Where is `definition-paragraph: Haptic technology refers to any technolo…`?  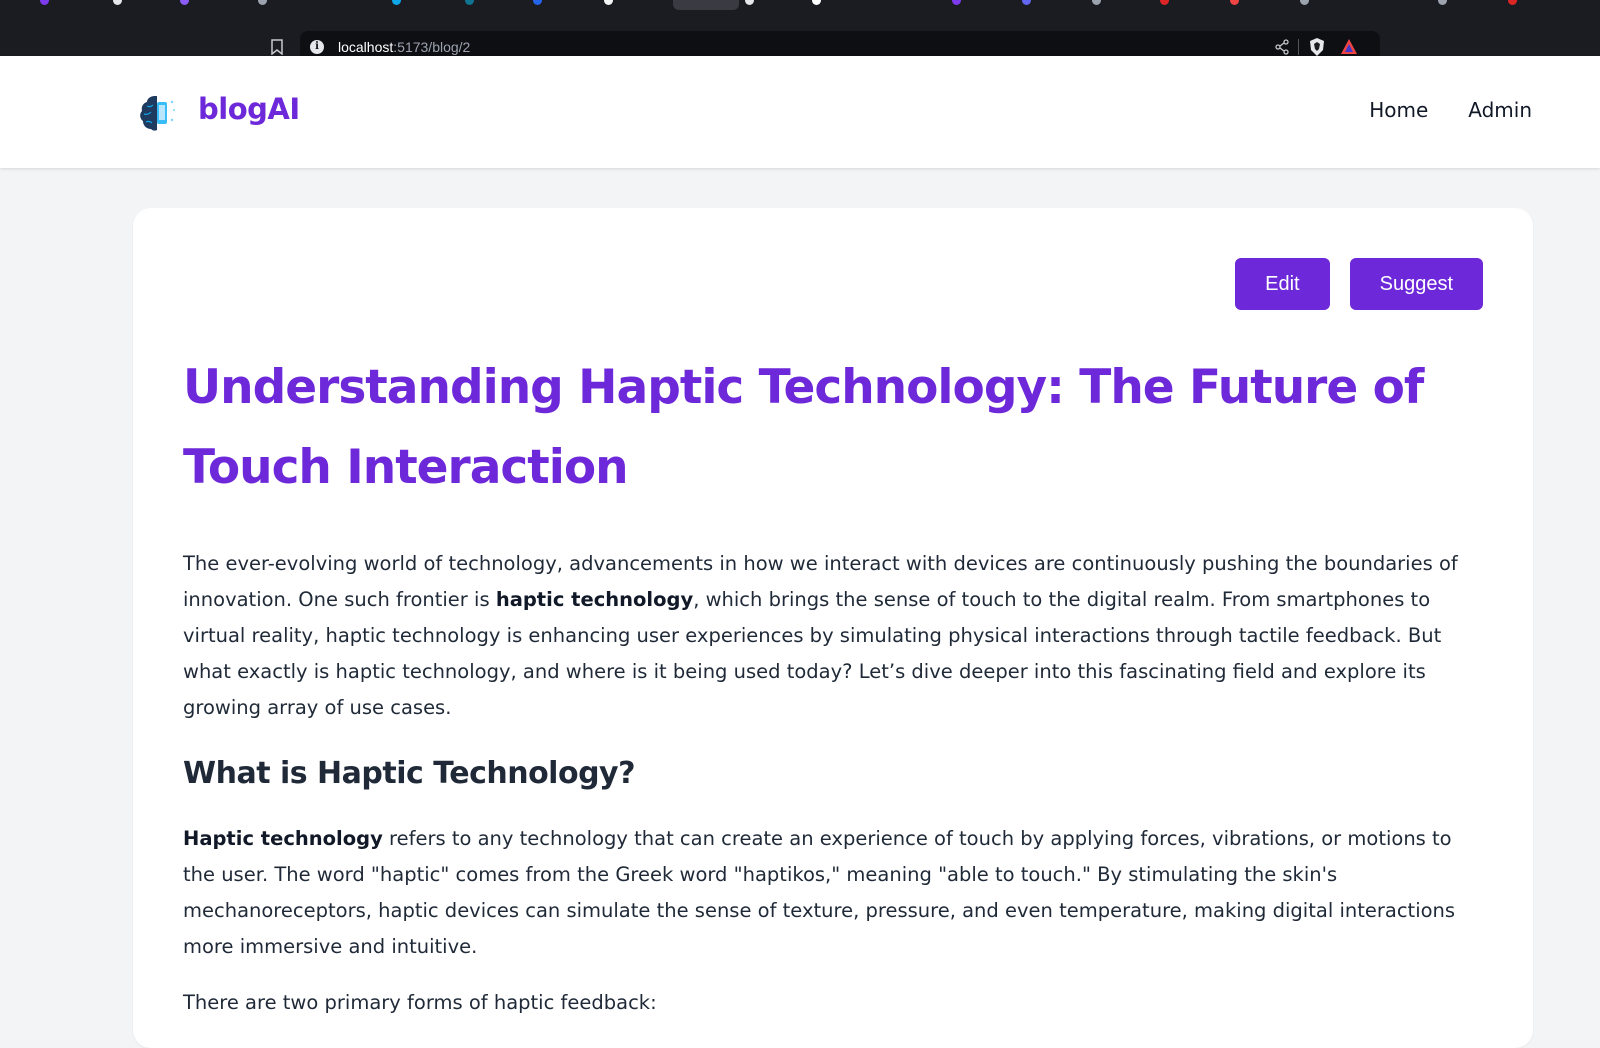 definition-paragraph: Haptic technology refers to any technolo… is located at coordinates (828, 893).